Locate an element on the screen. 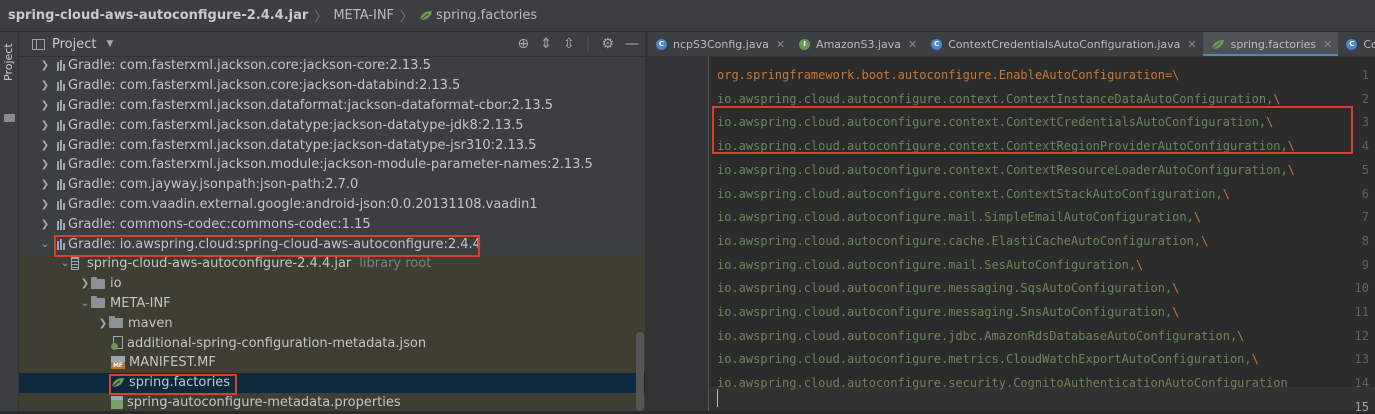 The image size is (1375, 414). line-number-gutter is located at coordinates (678, 233).